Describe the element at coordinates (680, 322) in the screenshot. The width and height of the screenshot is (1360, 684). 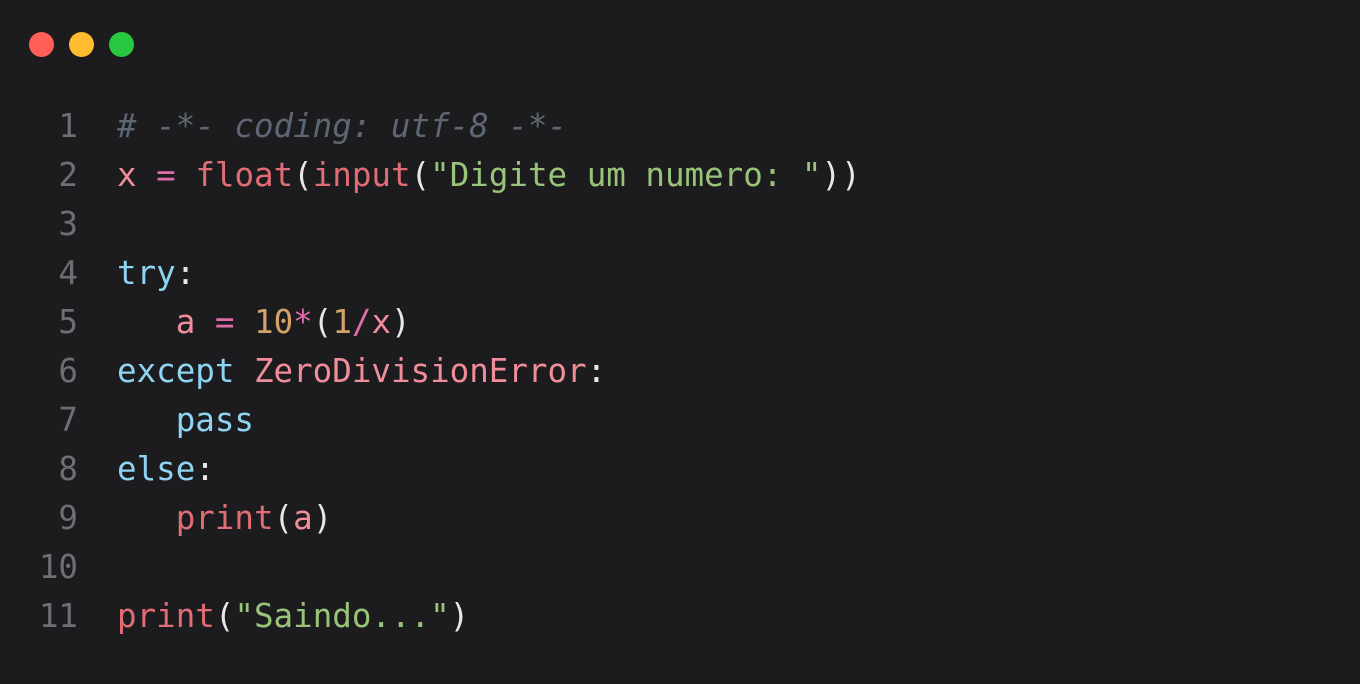
I see `code-line: 5 a = 10*(1/x)` at that location.